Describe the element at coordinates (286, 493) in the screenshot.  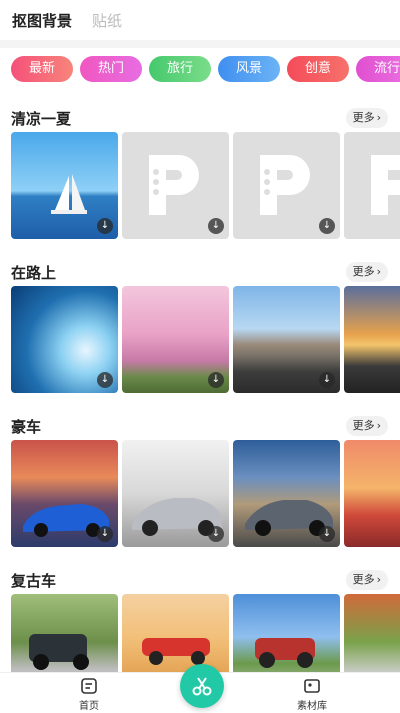
I see `template-card-sunset-car: ↓` at that location.